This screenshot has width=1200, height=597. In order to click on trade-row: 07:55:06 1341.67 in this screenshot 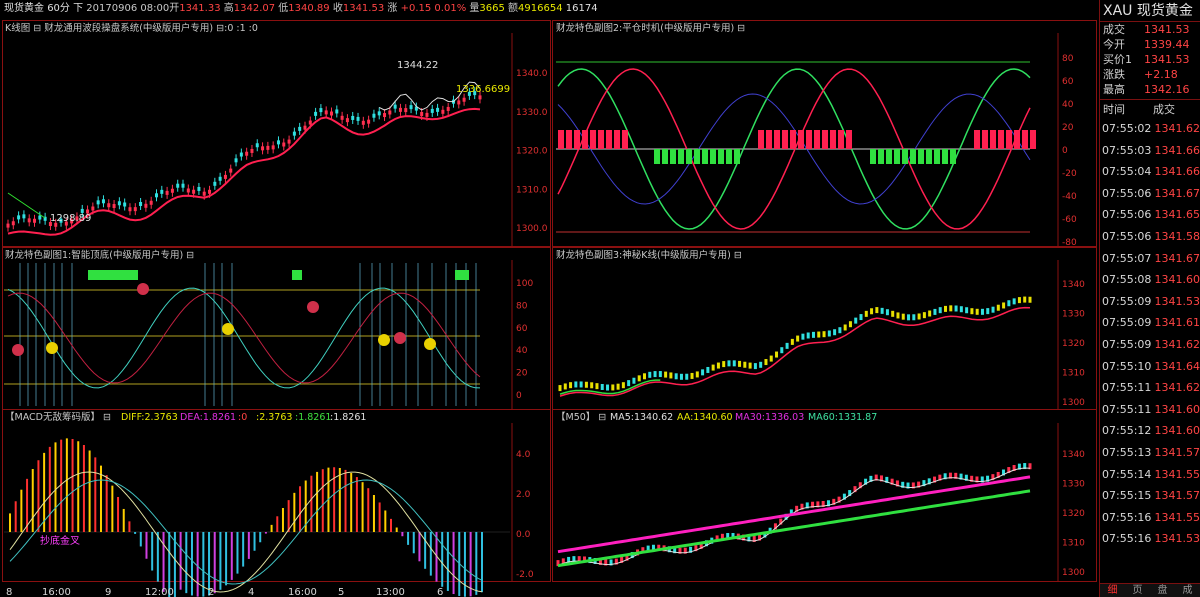, I will do `click(1150, 194)`.